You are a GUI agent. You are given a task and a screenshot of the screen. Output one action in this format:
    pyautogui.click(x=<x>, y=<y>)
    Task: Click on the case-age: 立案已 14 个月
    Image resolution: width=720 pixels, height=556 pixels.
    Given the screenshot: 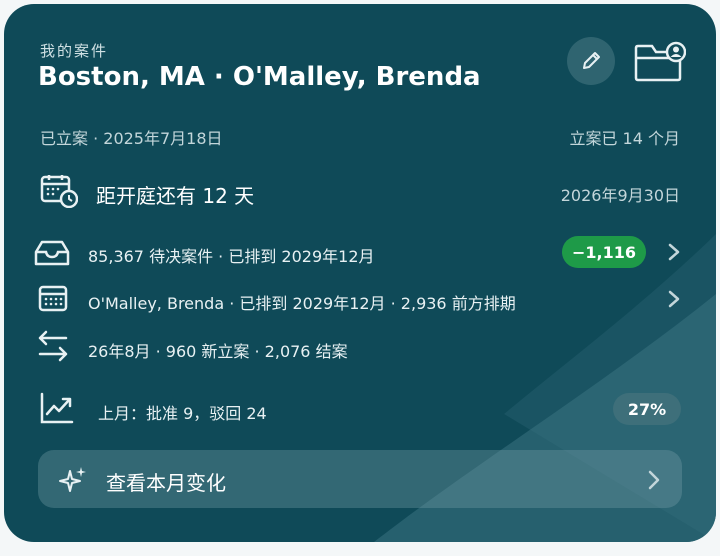 What is the action you would take?
    pyautogui.click(x=624, y=138)
    